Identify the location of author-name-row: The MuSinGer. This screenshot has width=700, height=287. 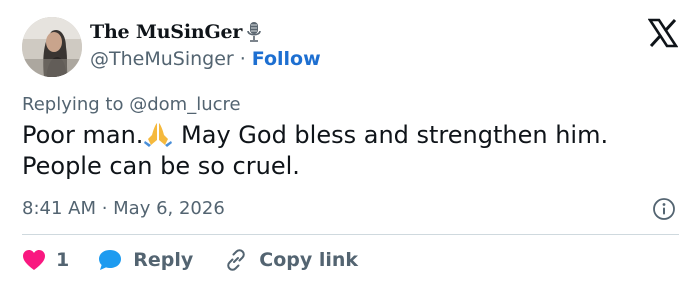
(176, 32).